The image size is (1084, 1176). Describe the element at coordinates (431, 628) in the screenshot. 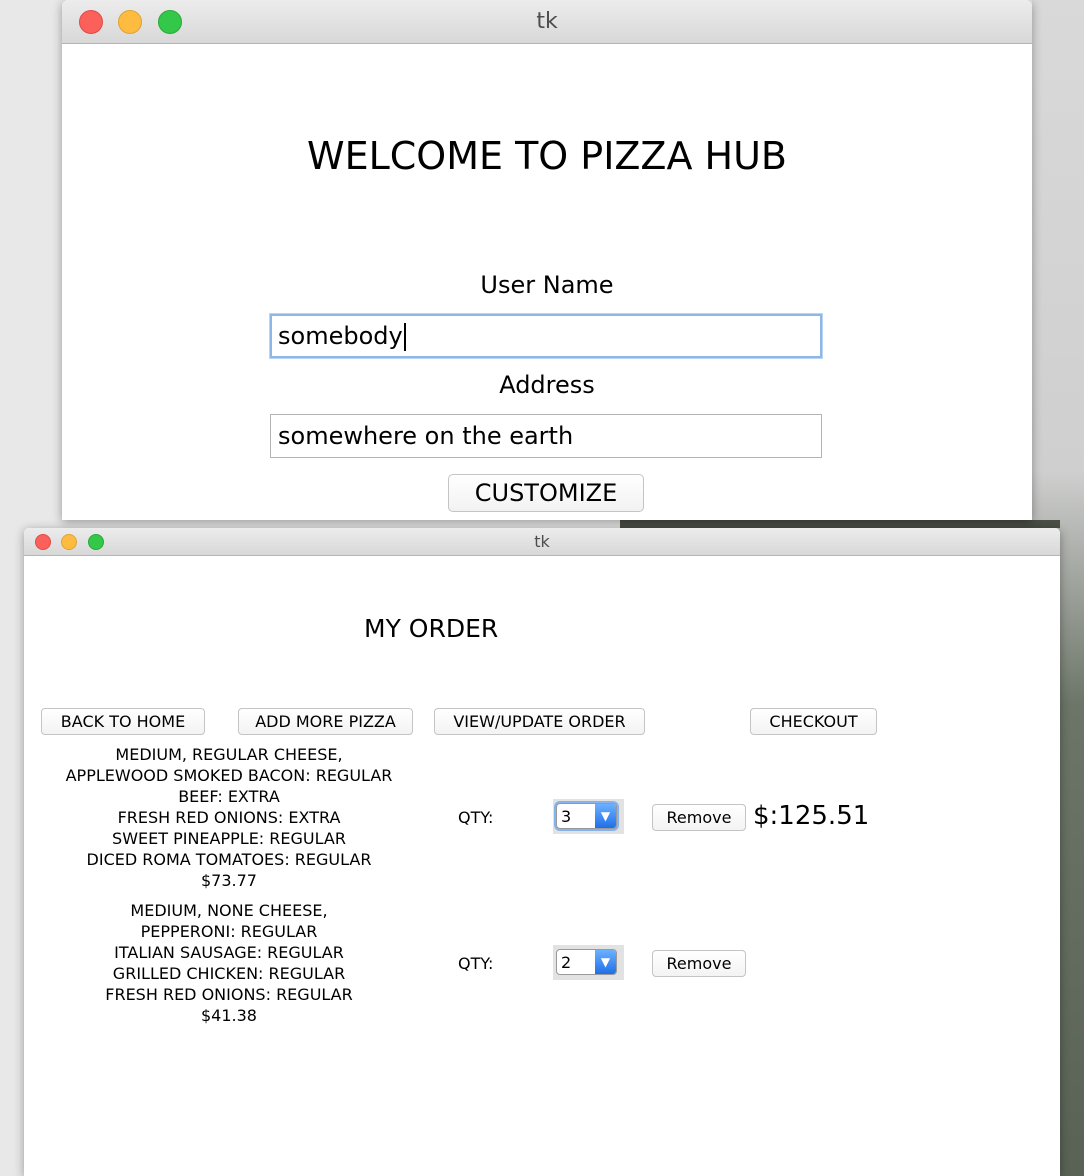

I see `order-heading: MY ORDER` at that location.